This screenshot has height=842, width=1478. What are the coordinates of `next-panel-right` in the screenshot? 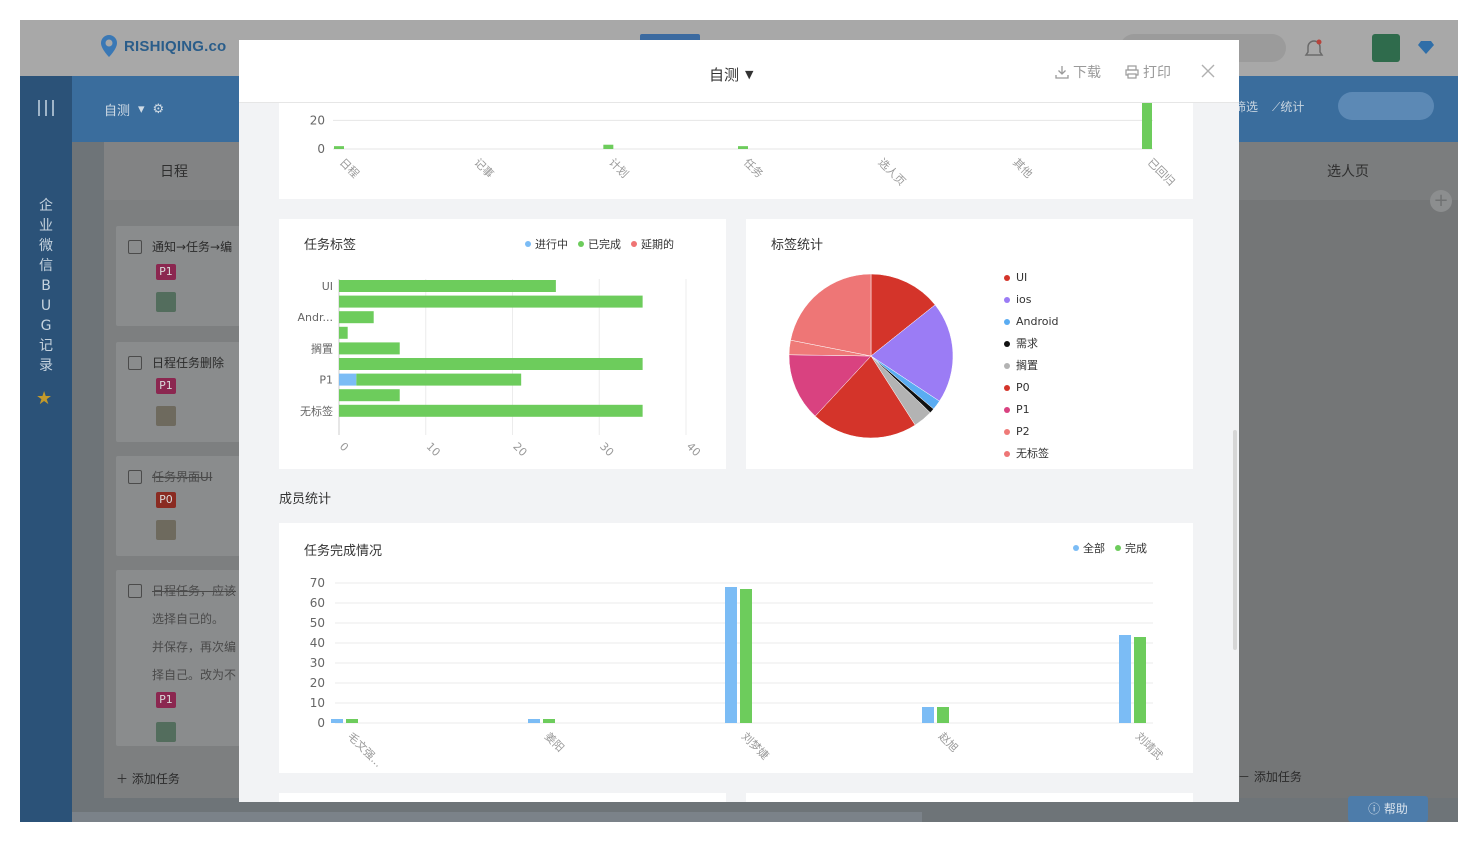 It's located at (969, 797).